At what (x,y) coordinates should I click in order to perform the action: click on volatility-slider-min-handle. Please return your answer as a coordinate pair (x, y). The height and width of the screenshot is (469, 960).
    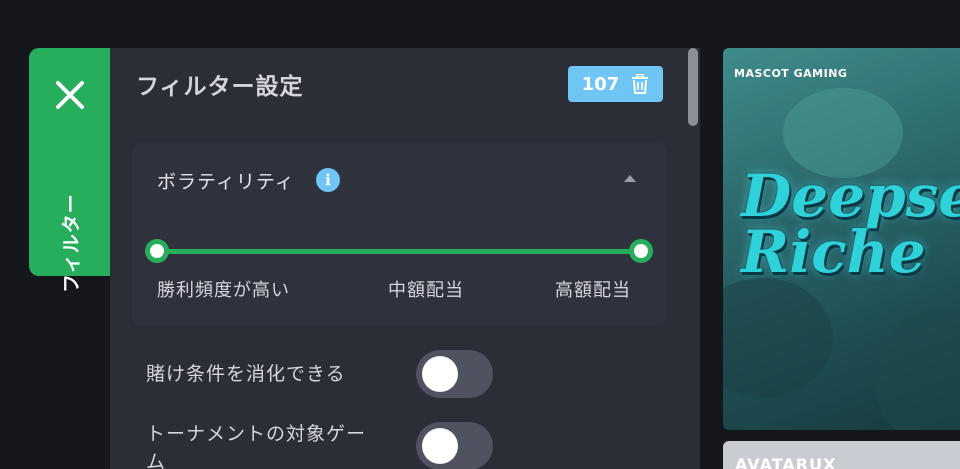
    Looking at the image, I should click on (157, 251).